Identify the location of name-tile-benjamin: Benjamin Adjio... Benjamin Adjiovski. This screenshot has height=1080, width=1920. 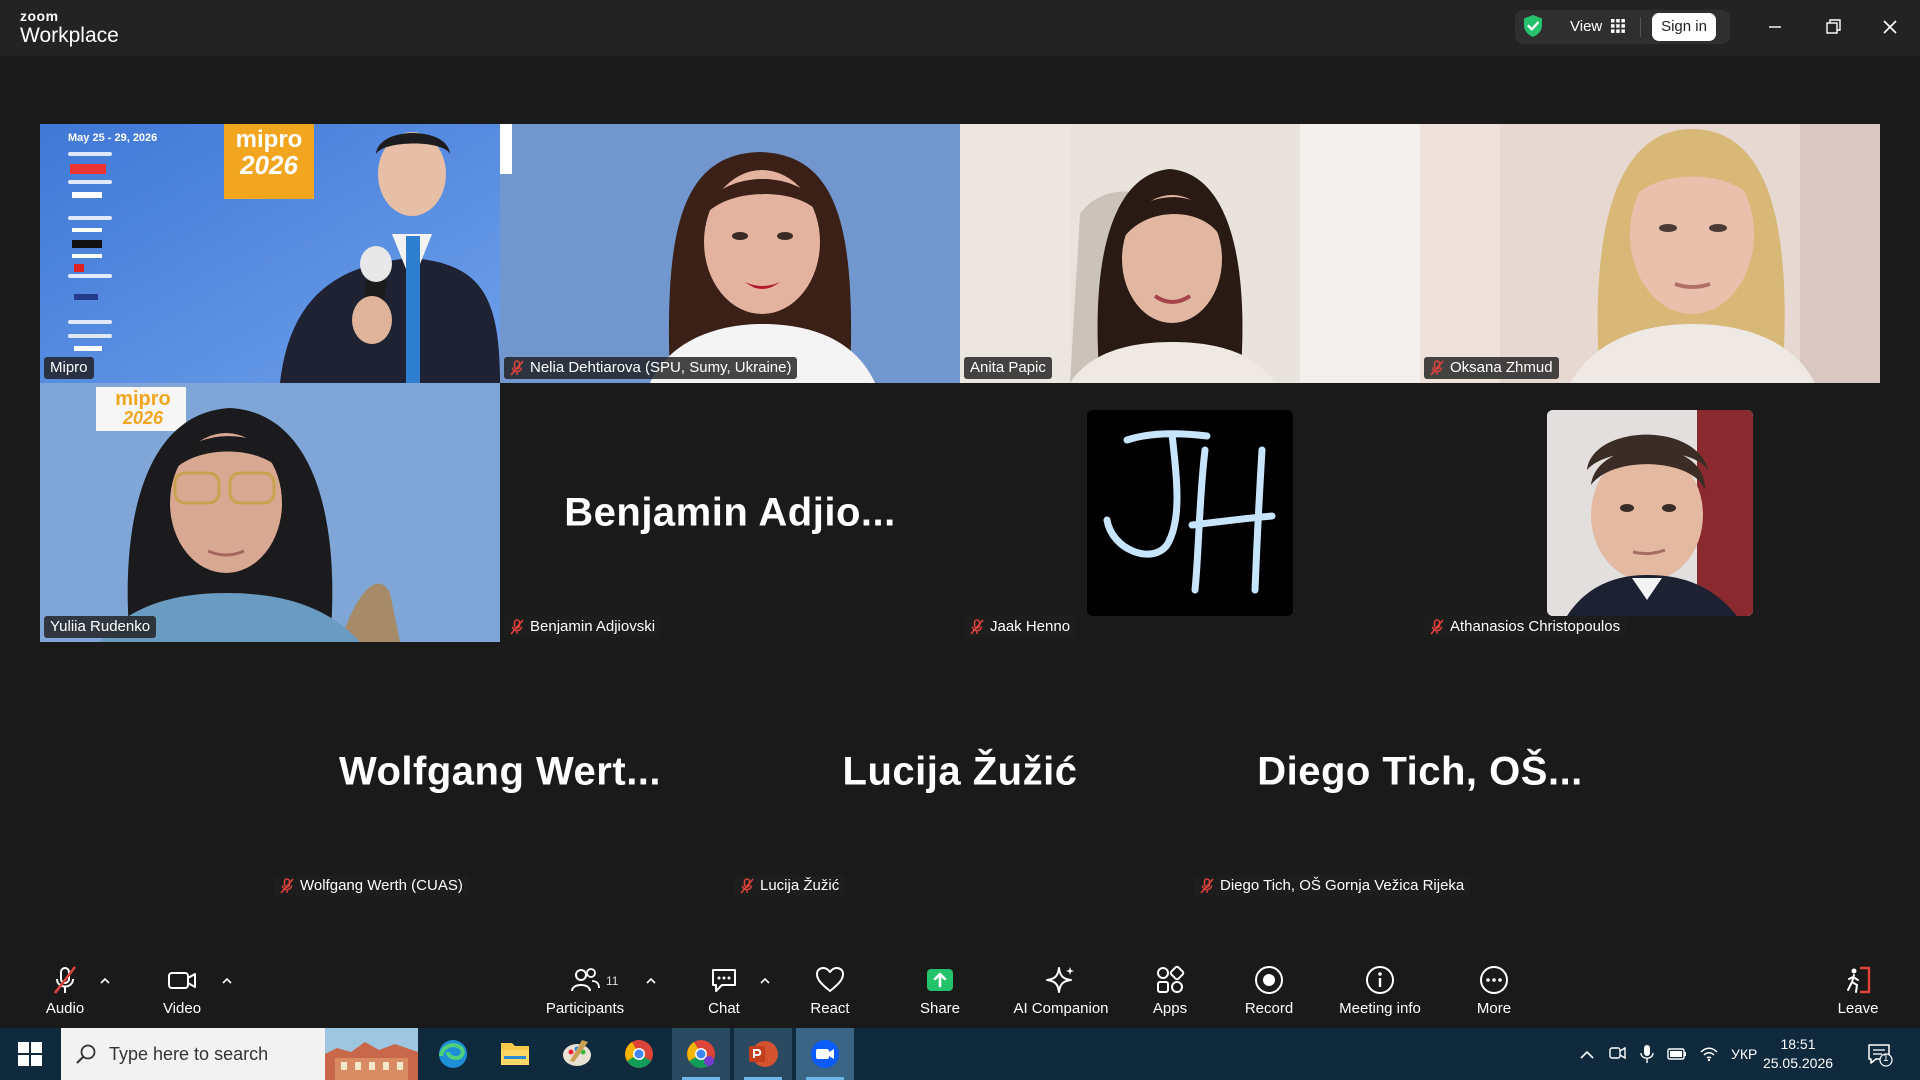
(730, 512).